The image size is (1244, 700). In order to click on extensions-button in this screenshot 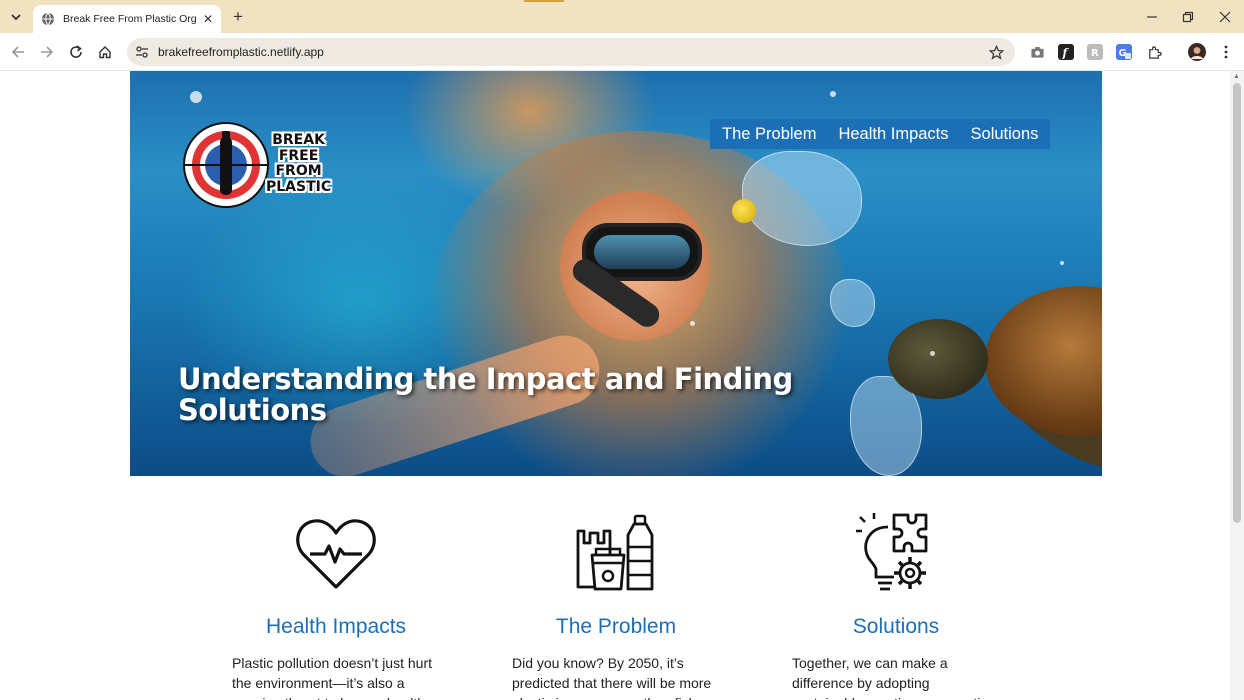, I will do `click(1154, 52)`.